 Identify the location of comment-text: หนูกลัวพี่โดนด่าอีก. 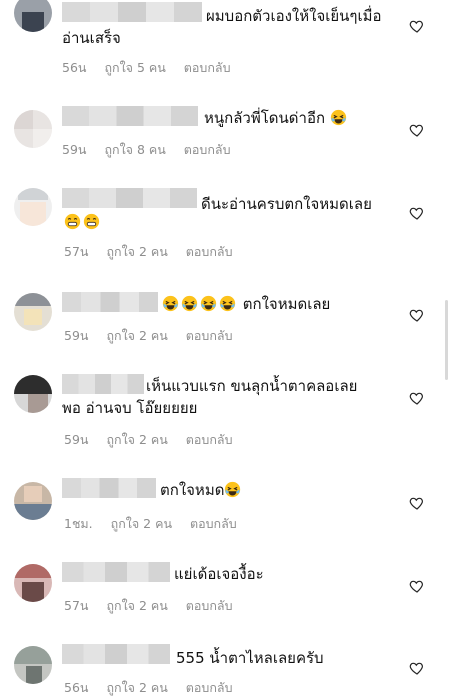
(276, 118).